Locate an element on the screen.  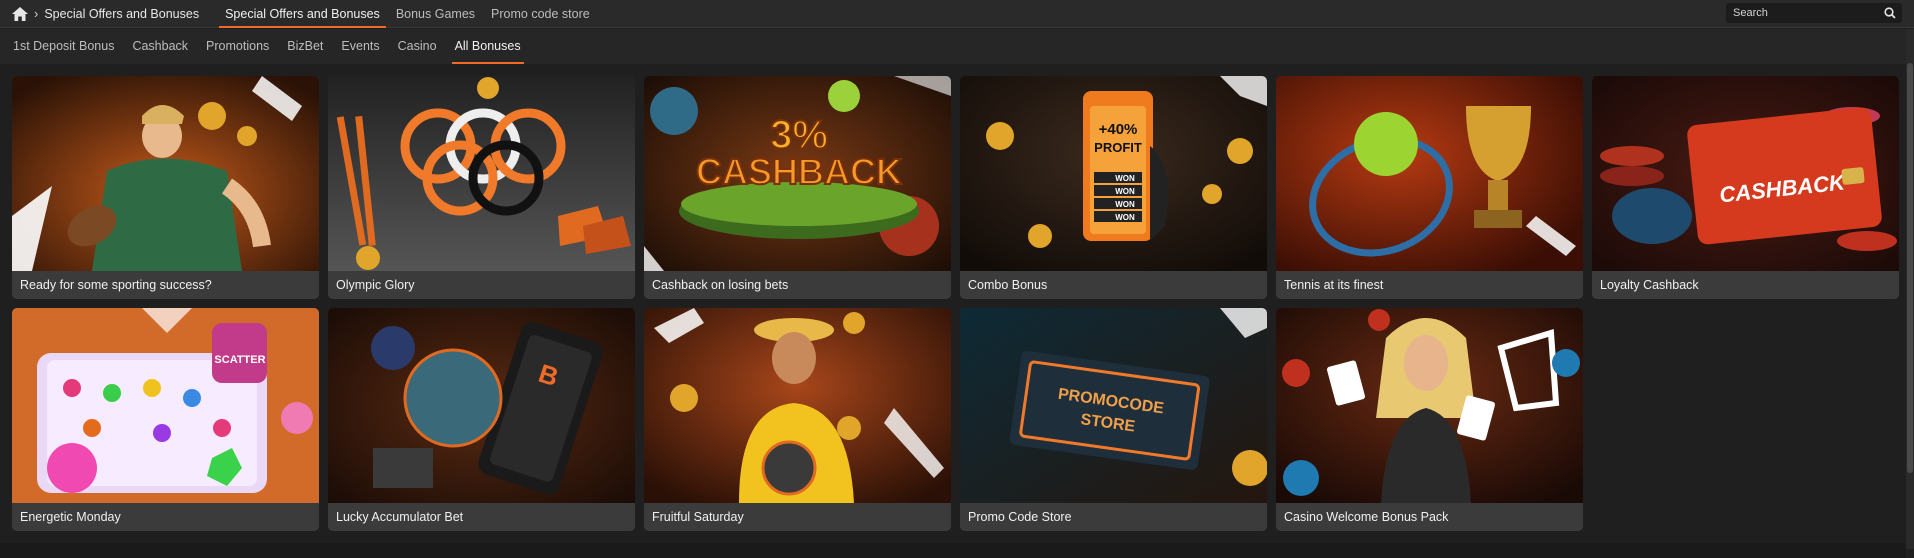
bonus-card: Ready for some sporting success? is located at coordinates (165, 187).